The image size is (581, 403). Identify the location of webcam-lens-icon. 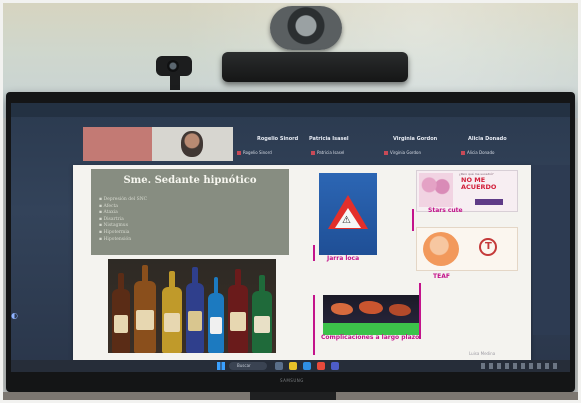
(173, 66).